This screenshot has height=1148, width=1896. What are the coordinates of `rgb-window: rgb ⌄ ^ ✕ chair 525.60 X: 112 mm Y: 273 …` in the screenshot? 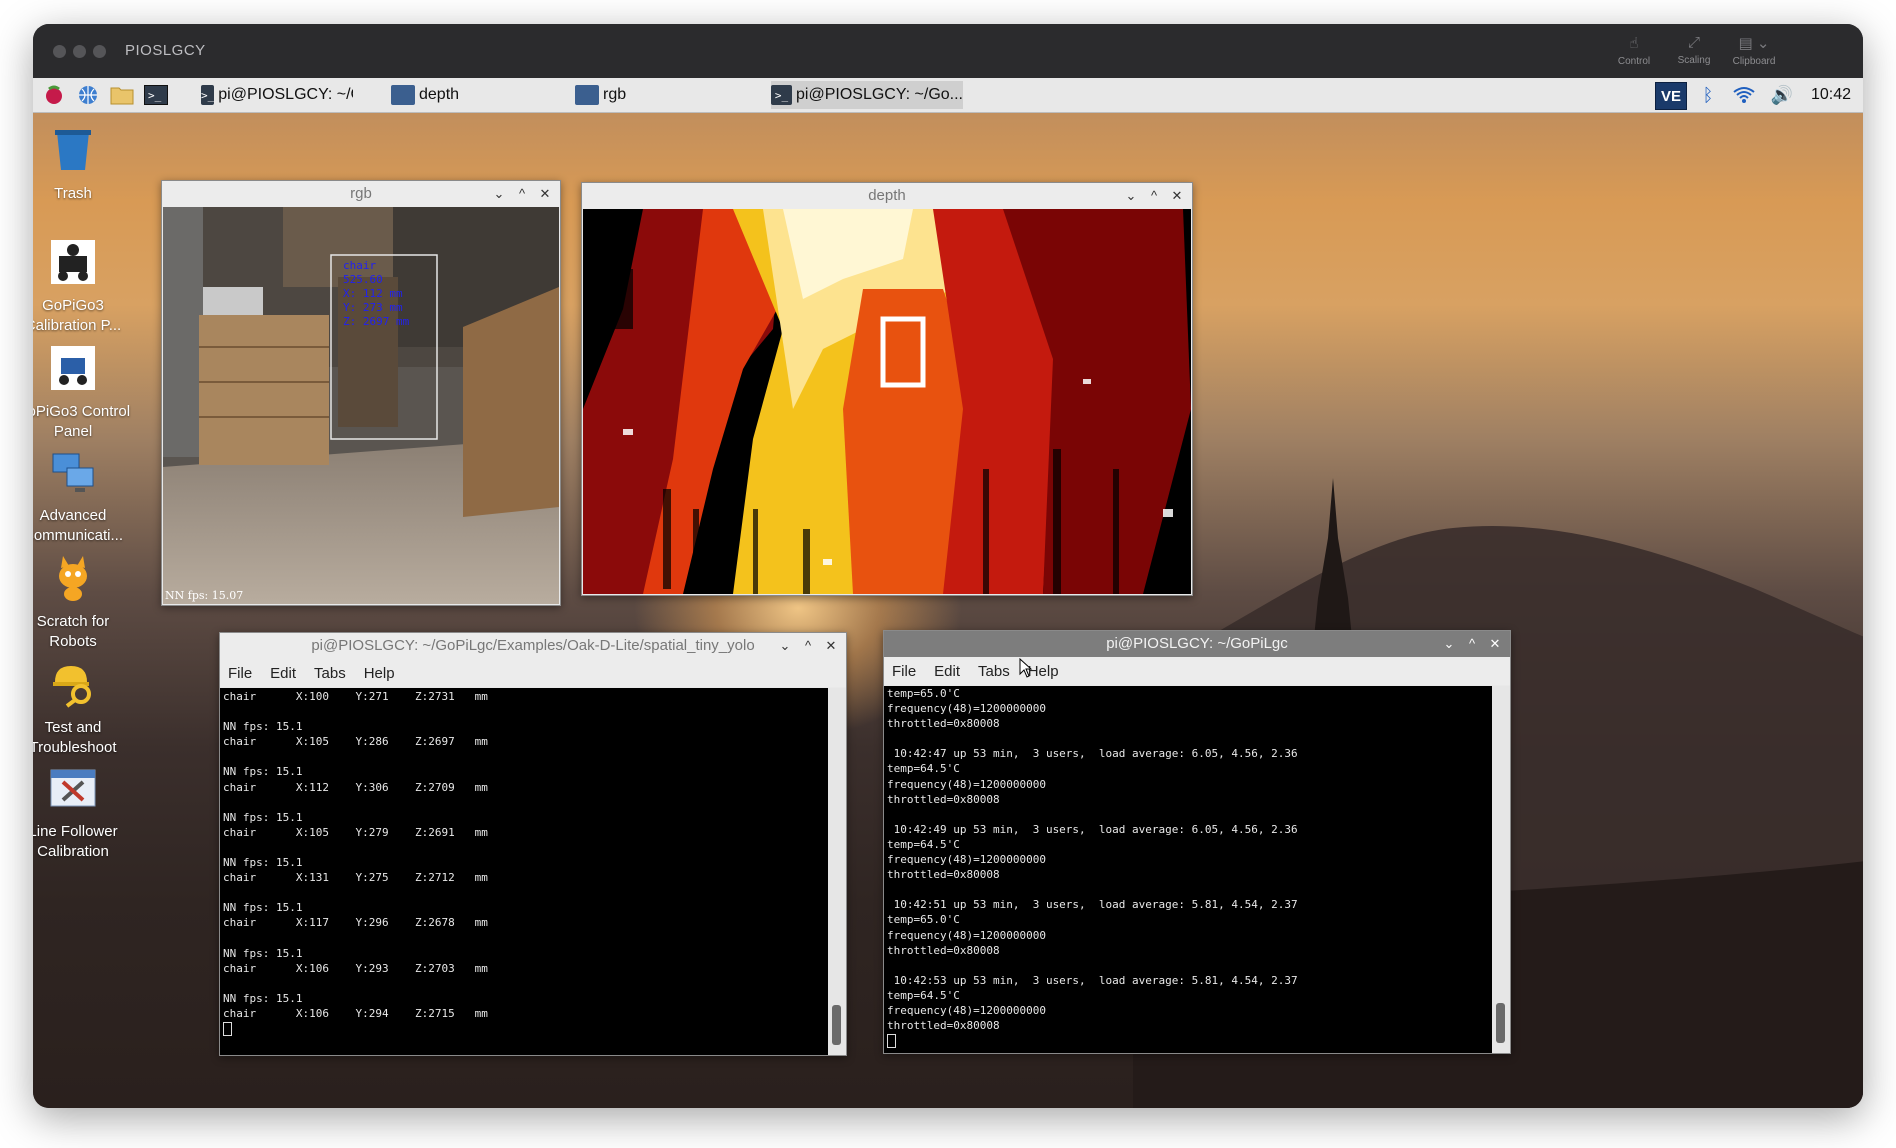 It's located at (361, 393).